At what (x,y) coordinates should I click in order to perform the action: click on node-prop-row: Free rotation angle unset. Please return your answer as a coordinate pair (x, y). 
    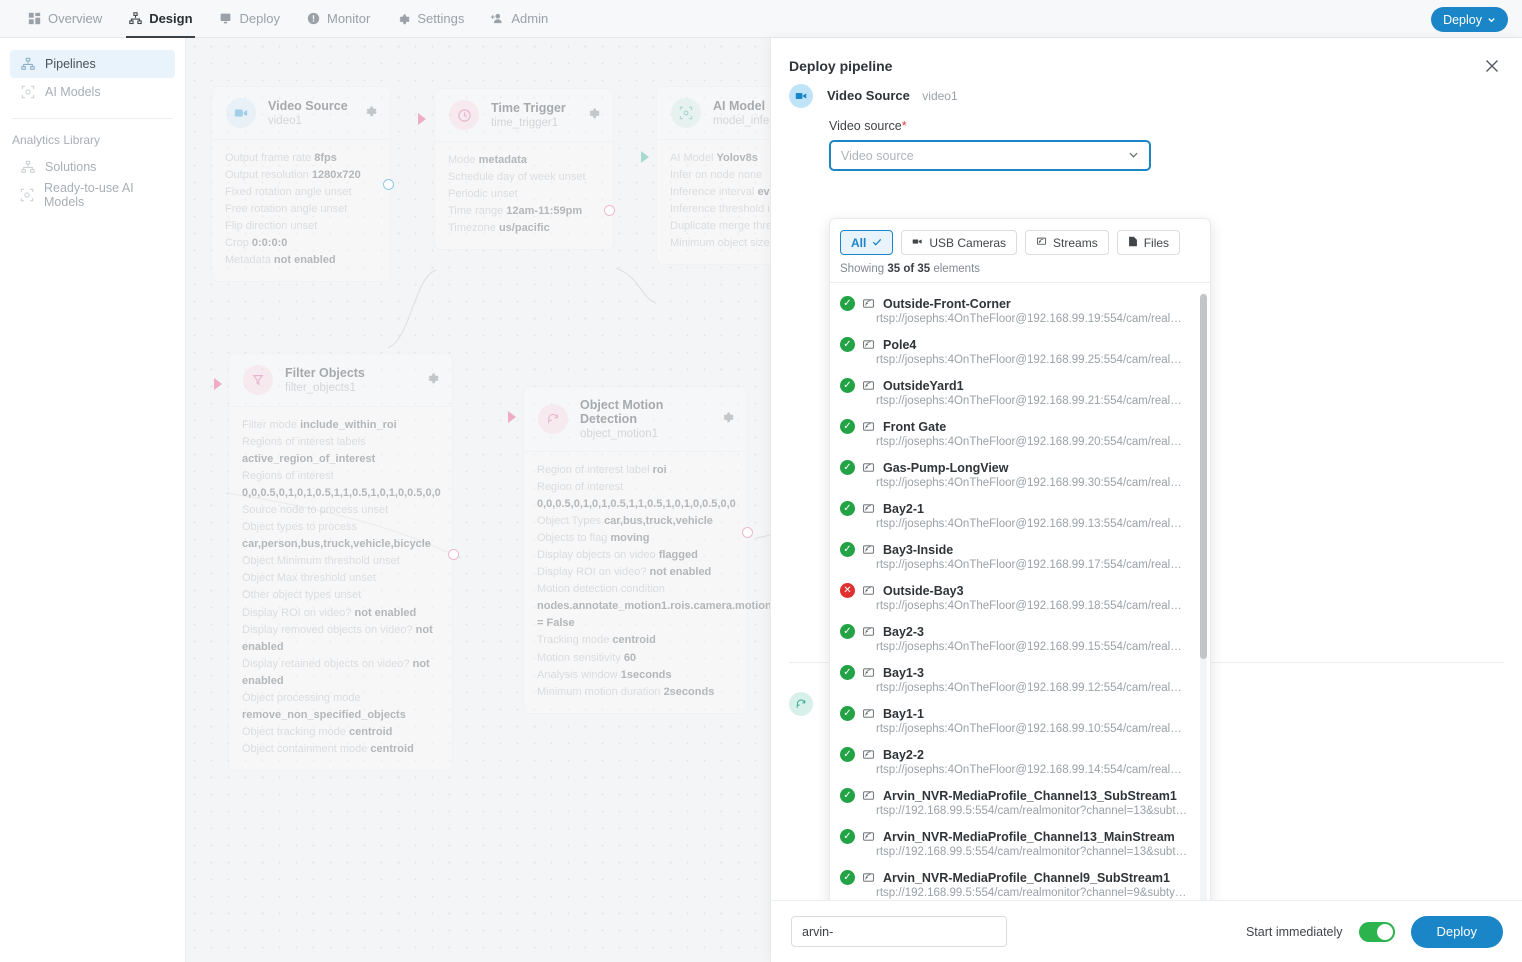
    Looking at the image, I should click on (286, 209).